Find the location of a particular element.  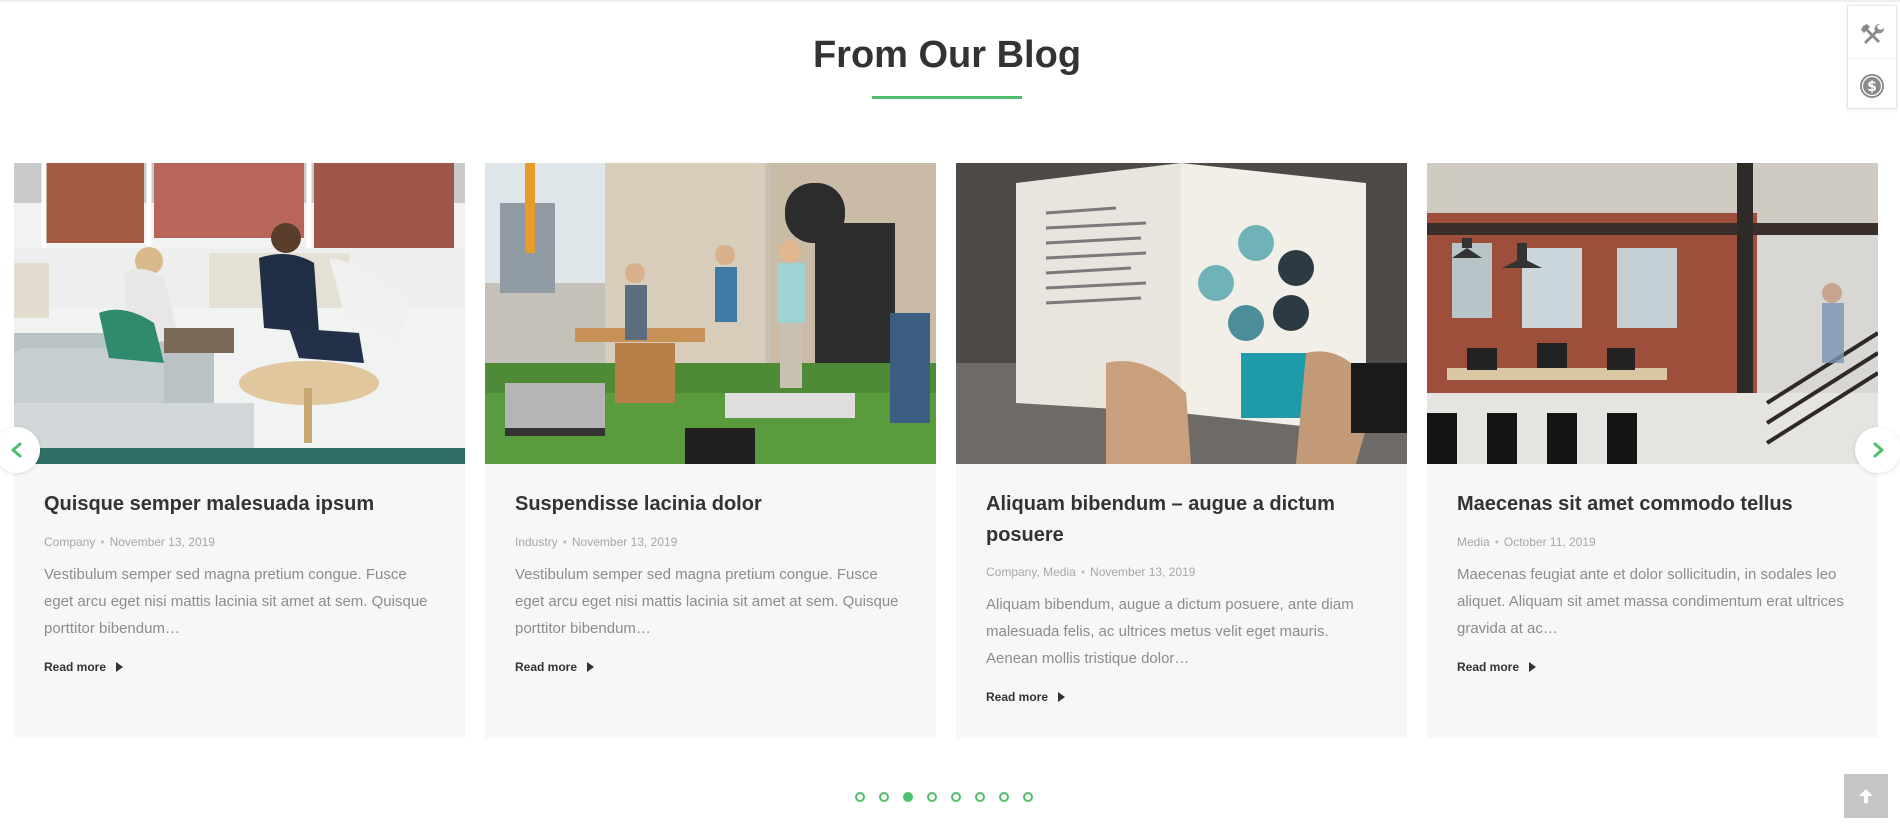

tools-button is located at coordinates (1872, 34).